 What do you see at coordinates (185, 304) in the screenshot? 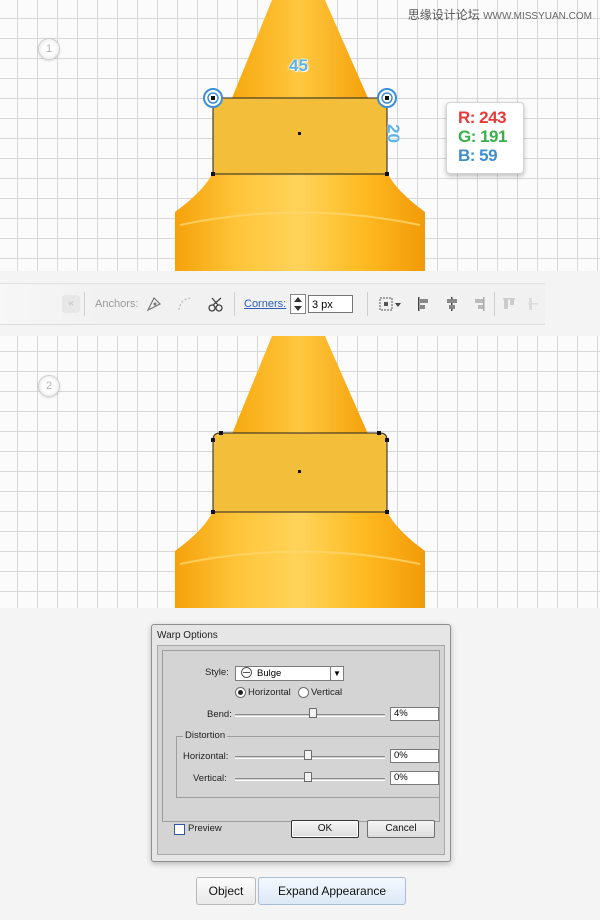
I see `smooth-anchor-icon` at bounding box center [185, 304].